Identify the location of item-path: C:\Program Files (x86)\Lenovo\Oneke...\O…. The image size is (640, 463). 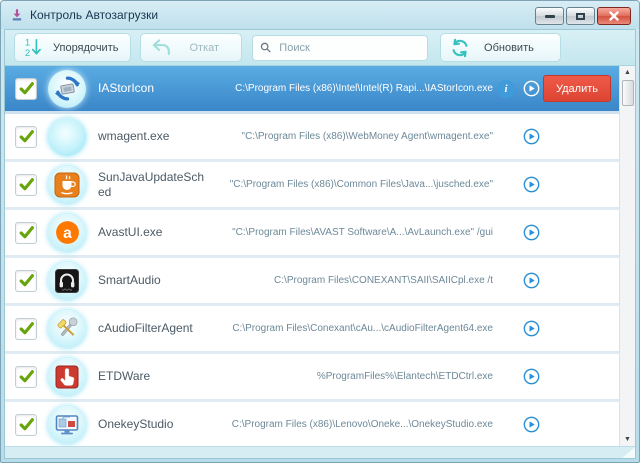
(362, 424).